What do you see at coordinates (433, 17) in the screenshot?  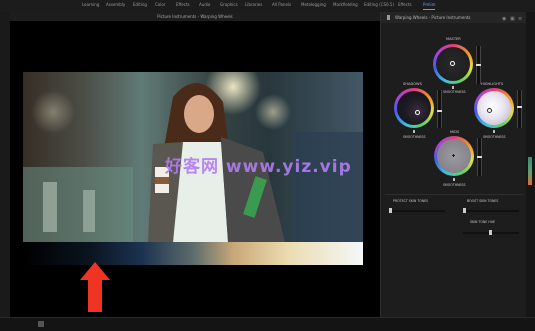 I see `panel-title: Warping Wheels - Picture Instruments` at bounding box center [433, 17].